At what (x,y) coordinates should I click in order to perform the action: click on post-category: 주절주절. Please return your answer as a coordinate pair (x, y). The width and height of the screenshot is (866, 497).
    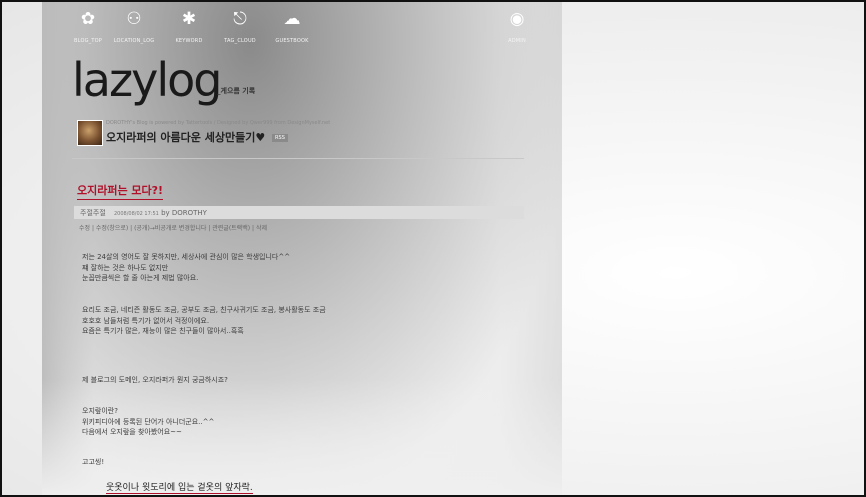
    Looking at the image, I should click on (93, 213).